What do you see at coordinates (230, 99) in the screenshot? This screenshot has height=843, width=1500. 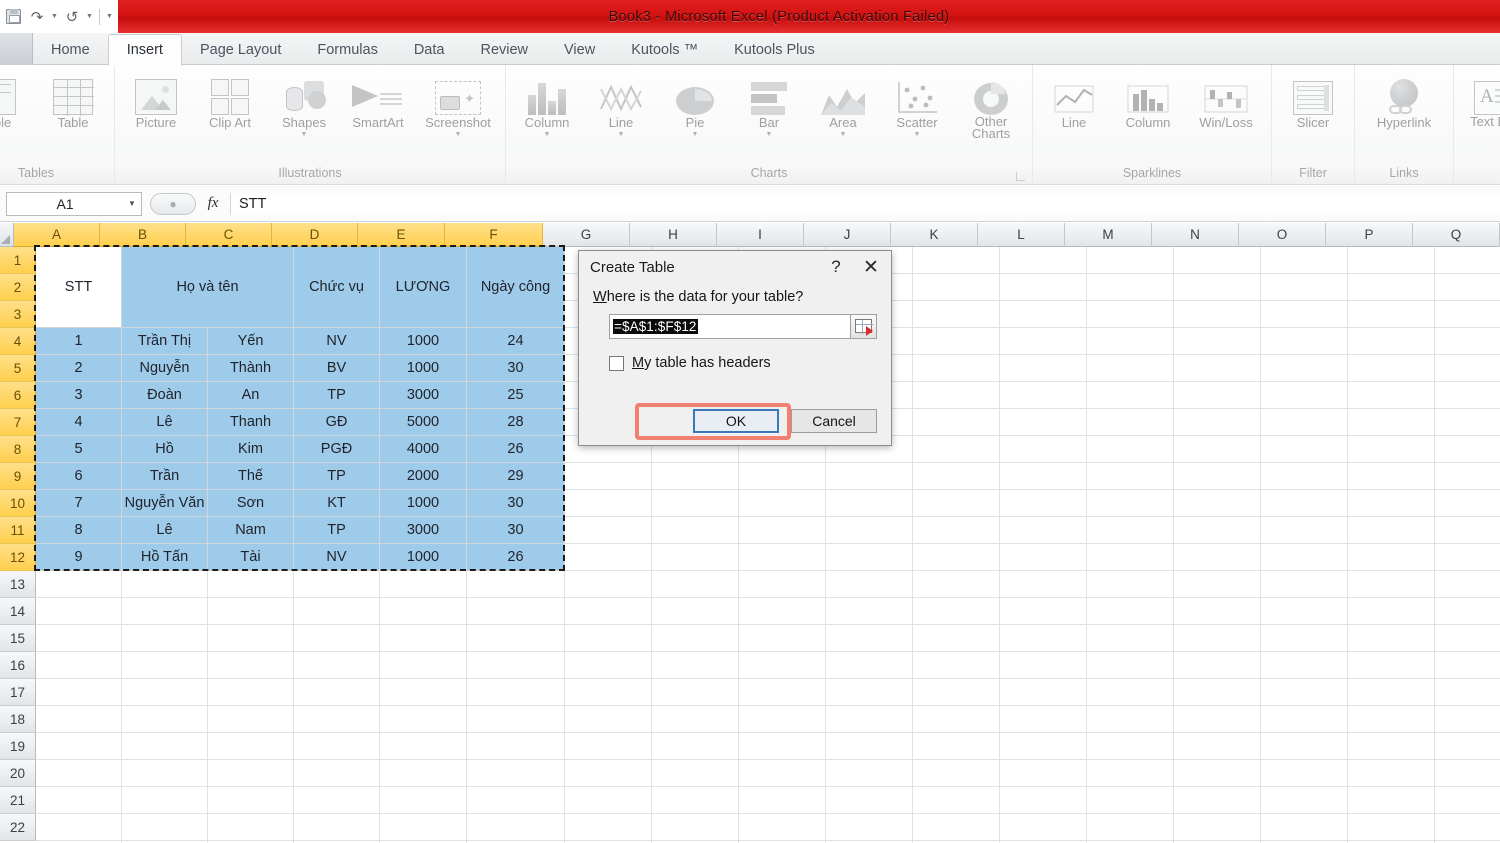 I see `ribbon-button-clipart: Clip Art` at bounding box center [230, 99].